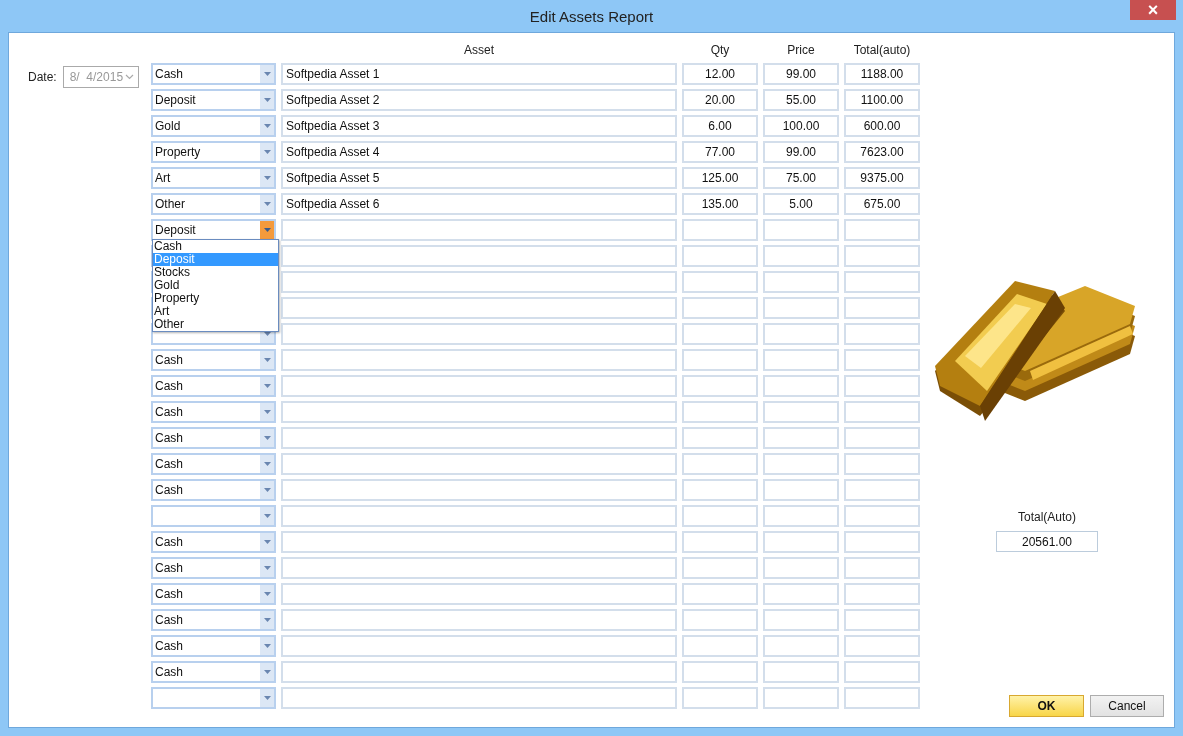 The image size is (1183, 736). What do you see at coordinates (215, 324) in the screenshot?
I see `dropdown-option: Other` at bounding box center [215, 324].